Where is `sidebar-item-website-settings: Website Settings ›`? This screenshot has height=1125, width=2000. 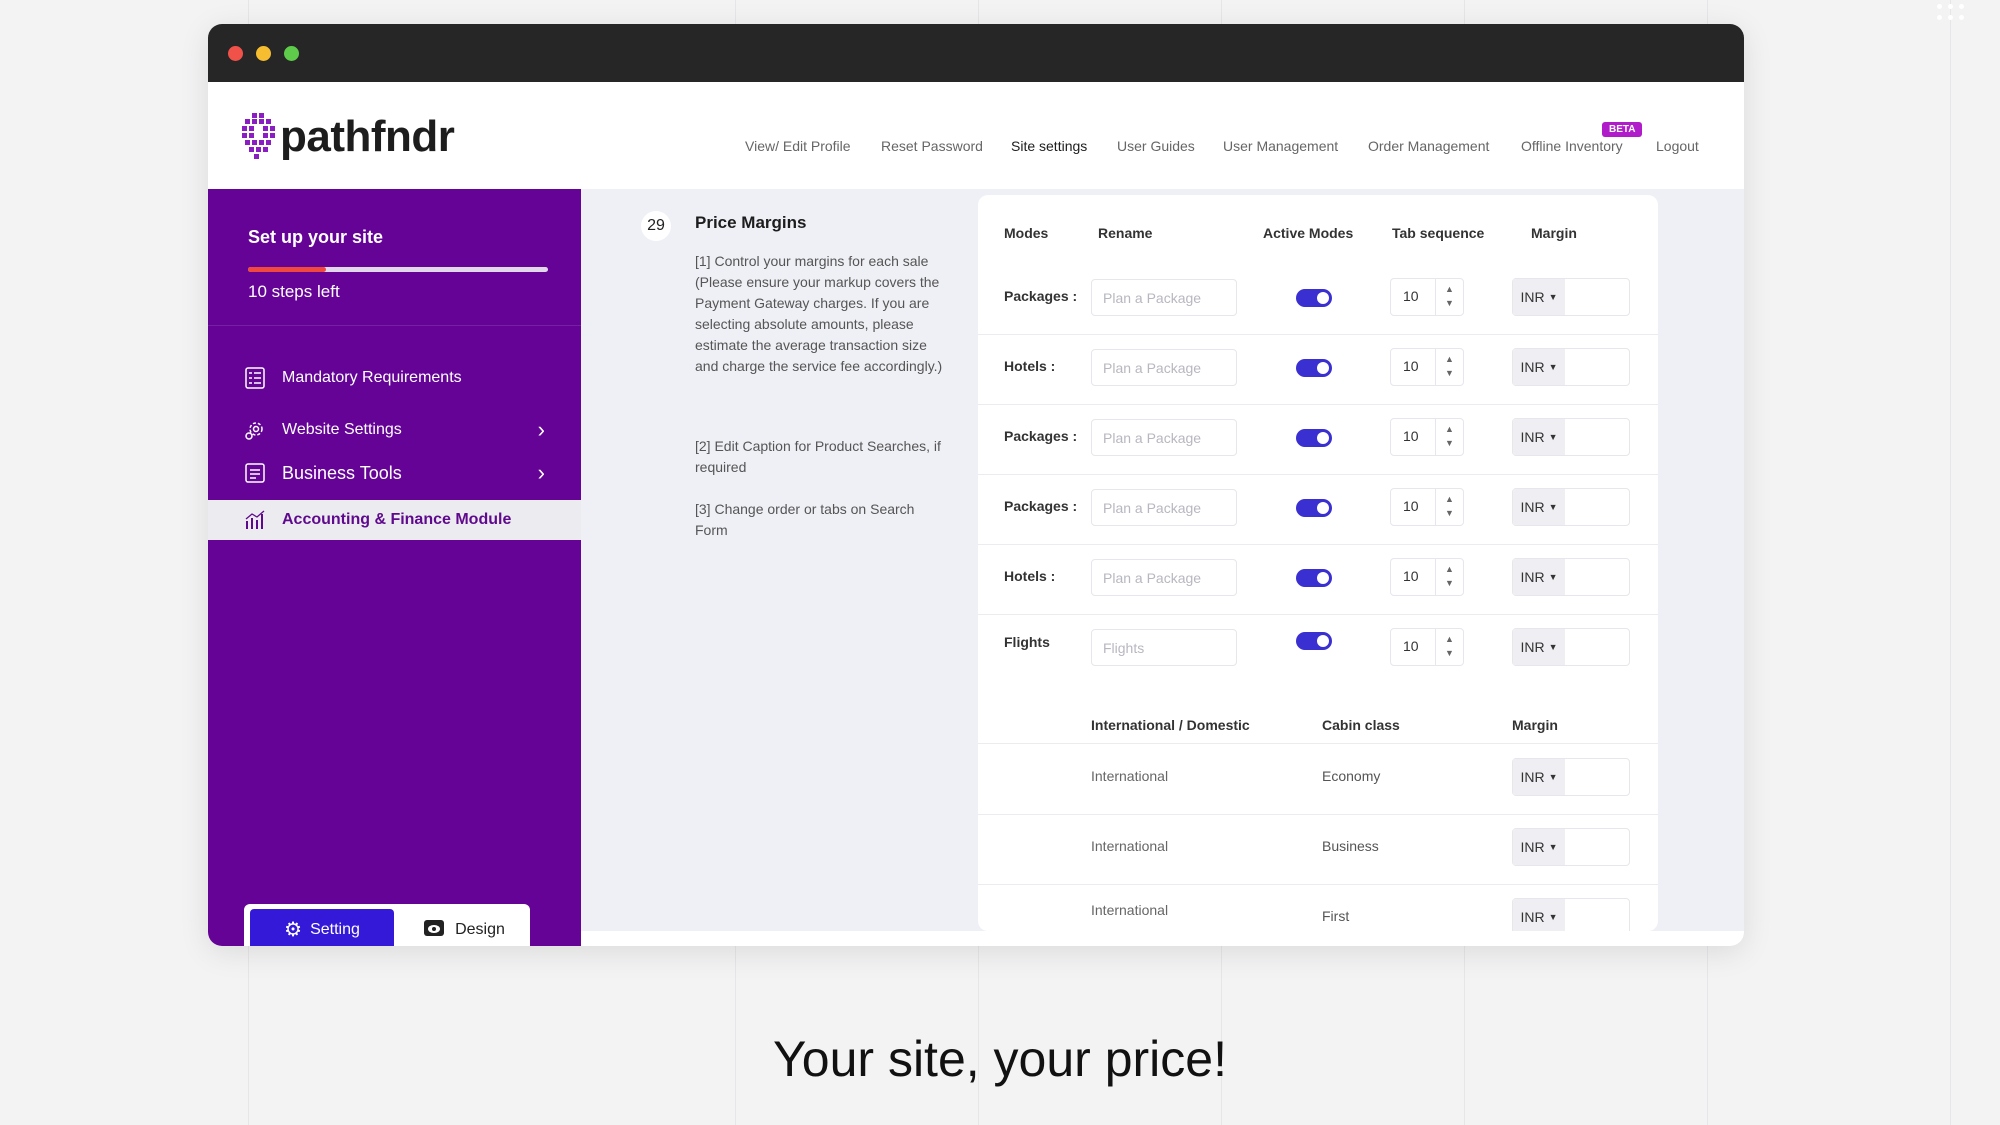
sidebar-item-website-settings: Website Settings › is located at coordinates (394, 430).